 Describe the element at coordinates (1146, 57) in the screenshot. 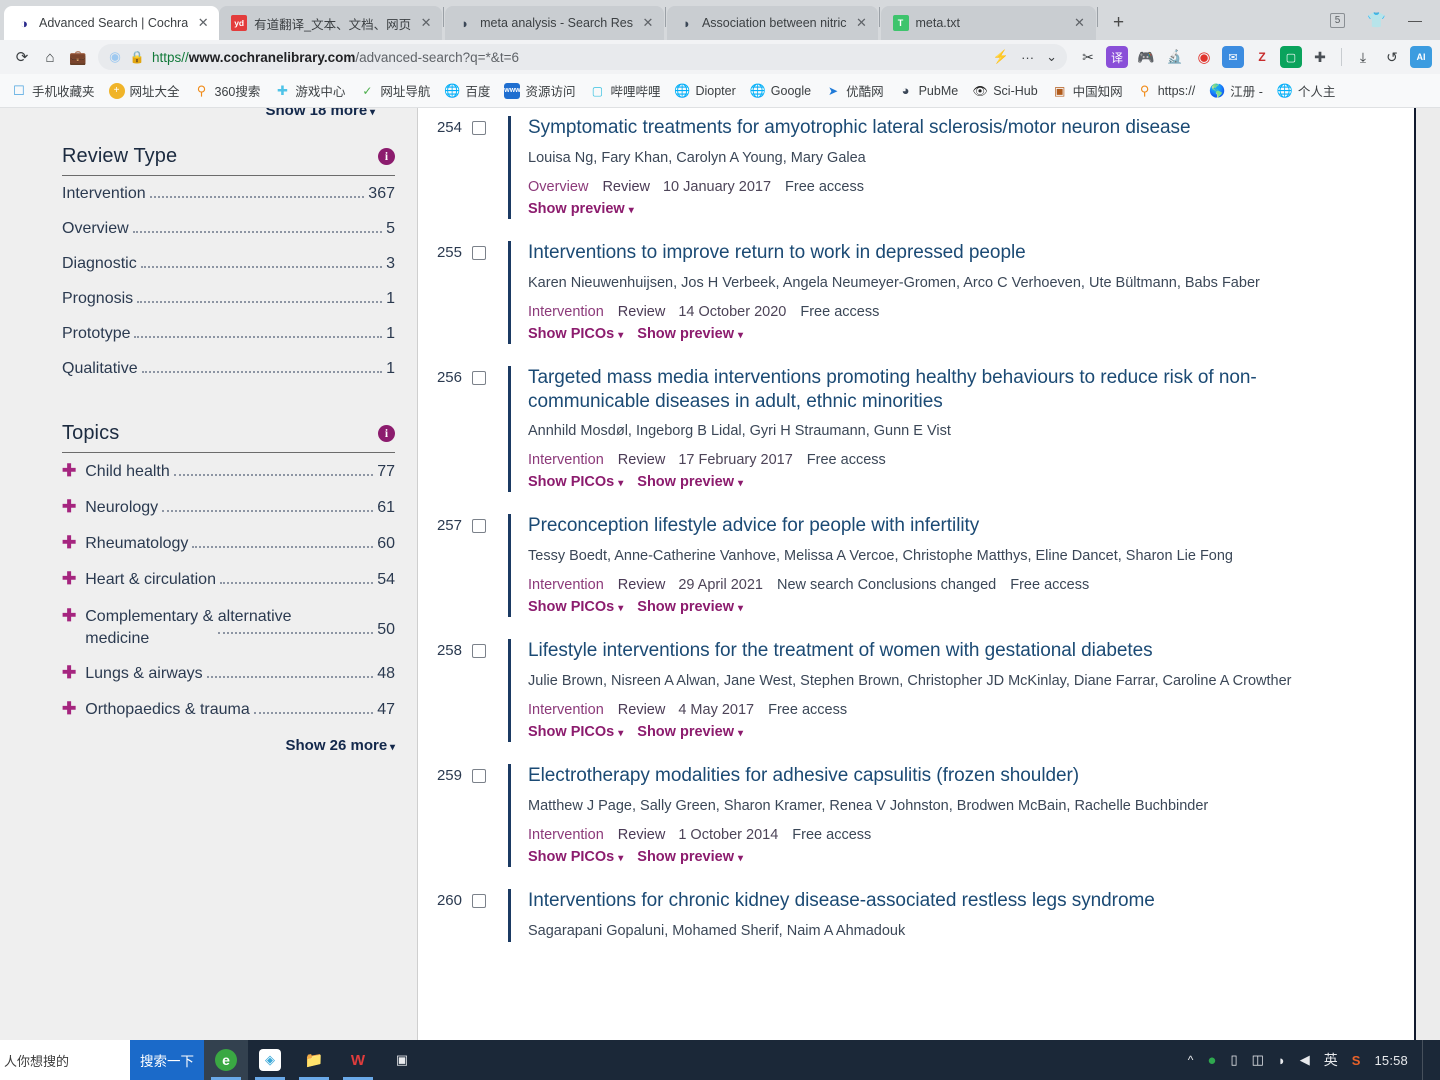

I see `game-icon: 🎮` at that location.